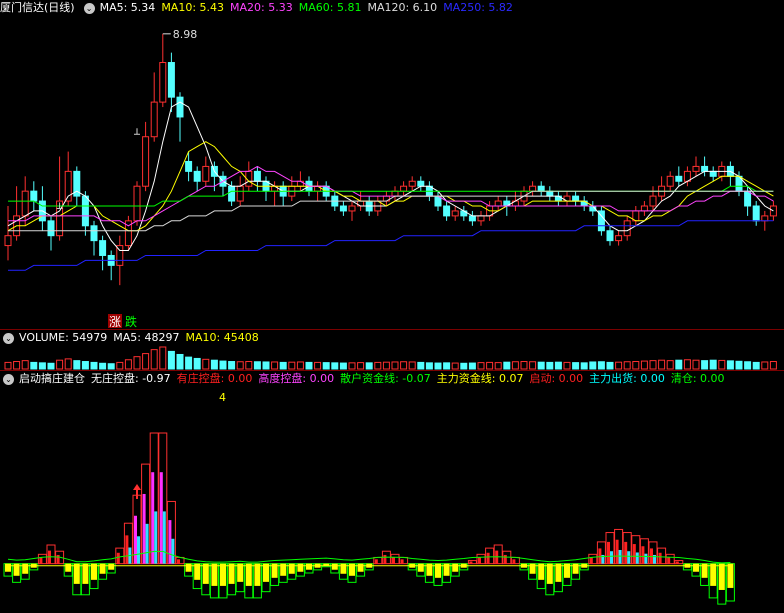 This screenshot has width=784, height=613. I want to click on indicator-legend-item-1: 有庄控盘: 0.00, so click(214, 378).